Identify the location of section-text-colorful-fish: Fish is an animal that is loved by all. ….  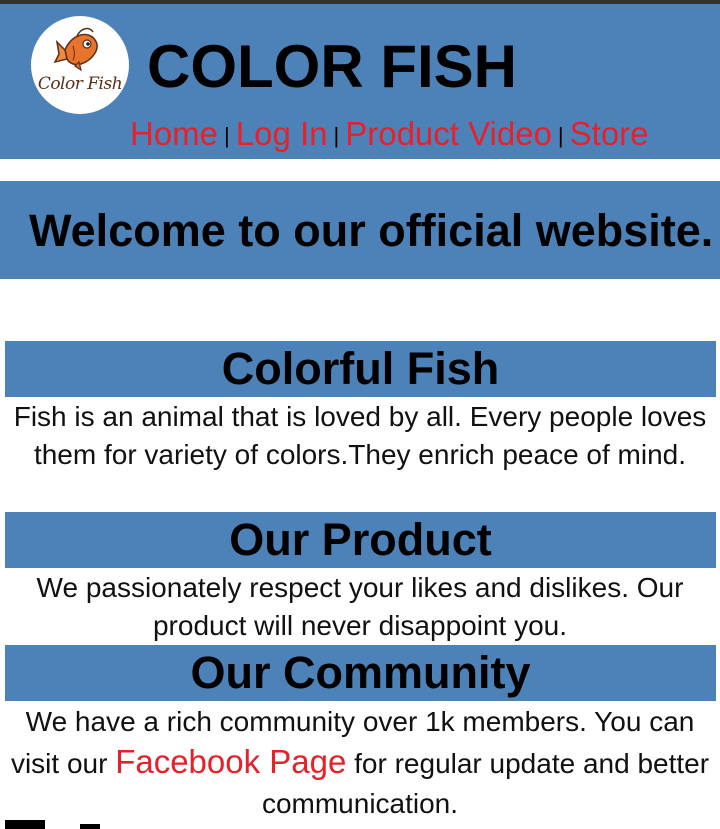
(360, 435).